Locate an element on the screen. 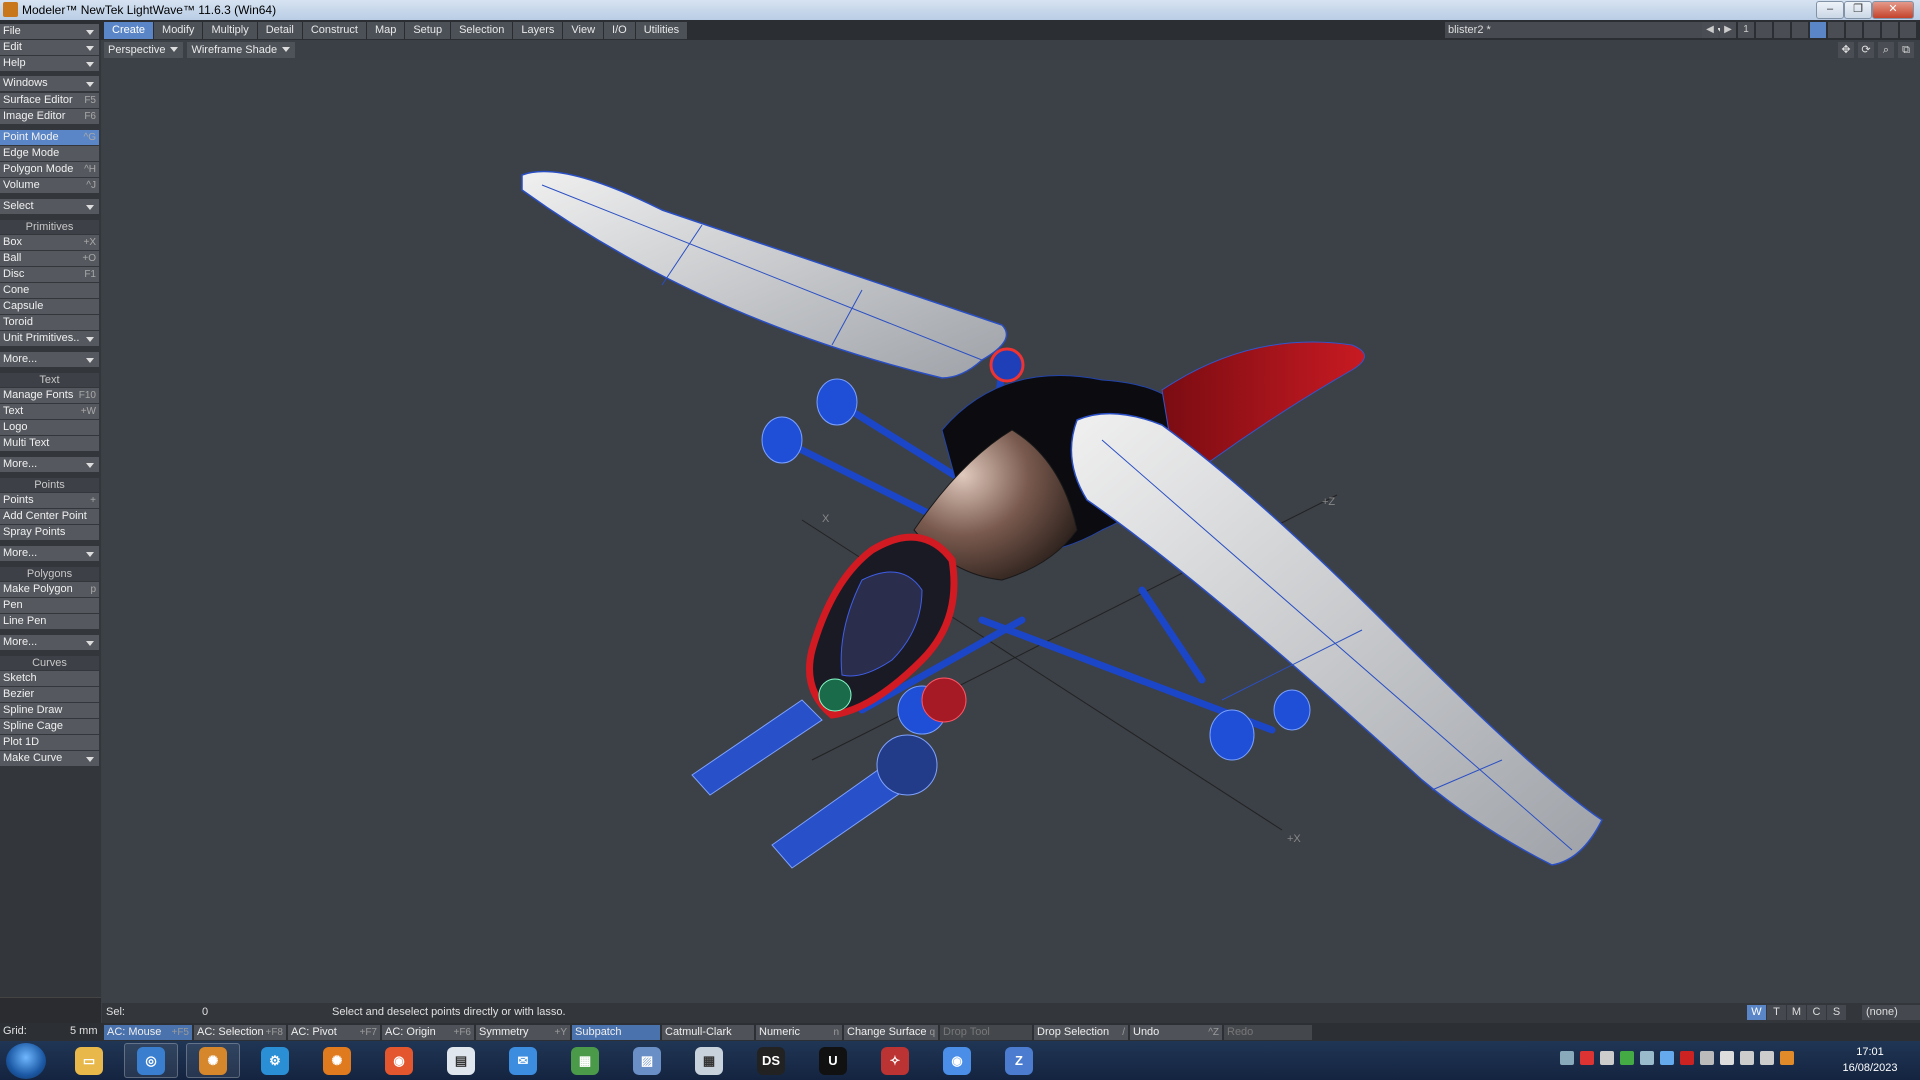  windows-menu: Windows is located at coordinates (49, 83).